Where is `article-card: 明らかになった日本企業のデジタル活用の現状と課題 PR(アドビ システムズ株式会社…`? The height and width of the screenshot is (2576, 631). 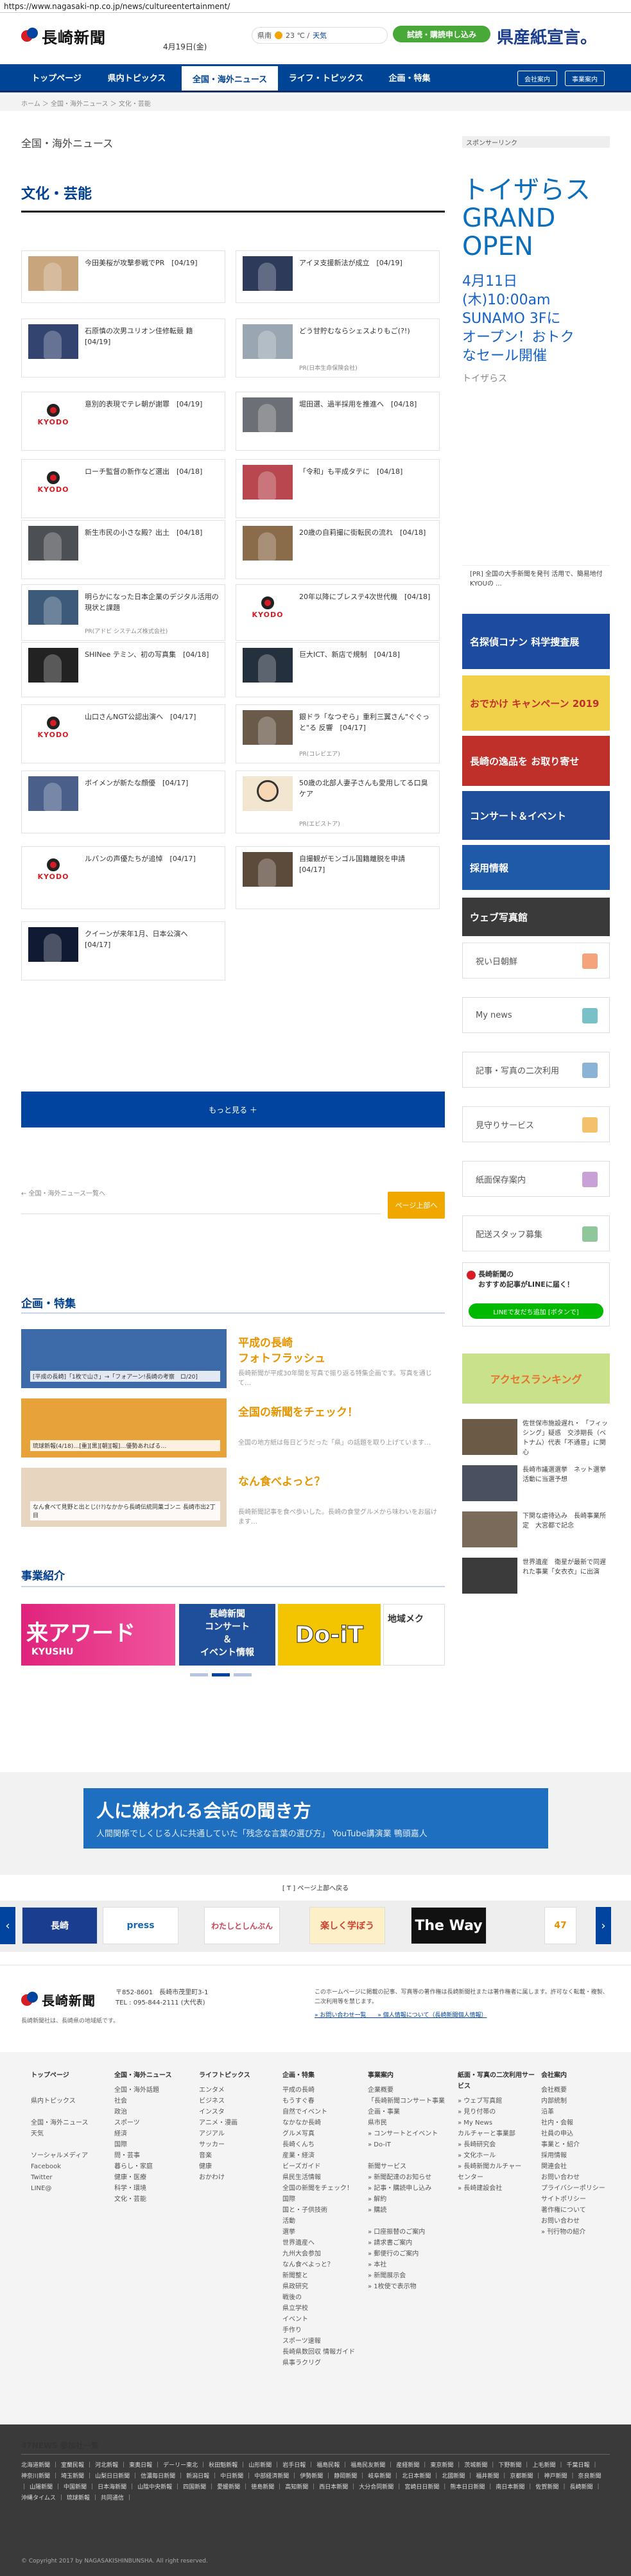
article-card: 明らかになった日本企業のデジタル活用の現状と課題 PR(アドビ システムズ株式会社… is located at coordinates (123, 612).